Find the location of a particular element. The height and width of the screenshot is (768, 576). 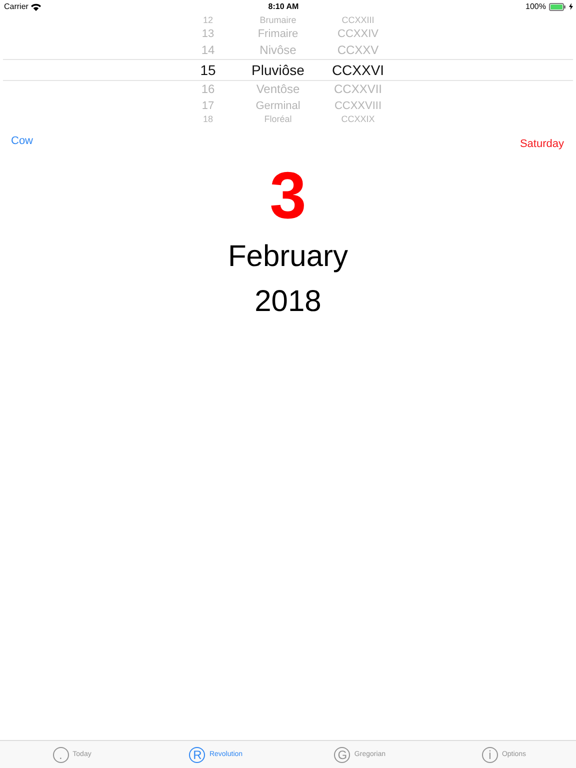

carrier-label: Carrier is located at coordinates (16, 6).